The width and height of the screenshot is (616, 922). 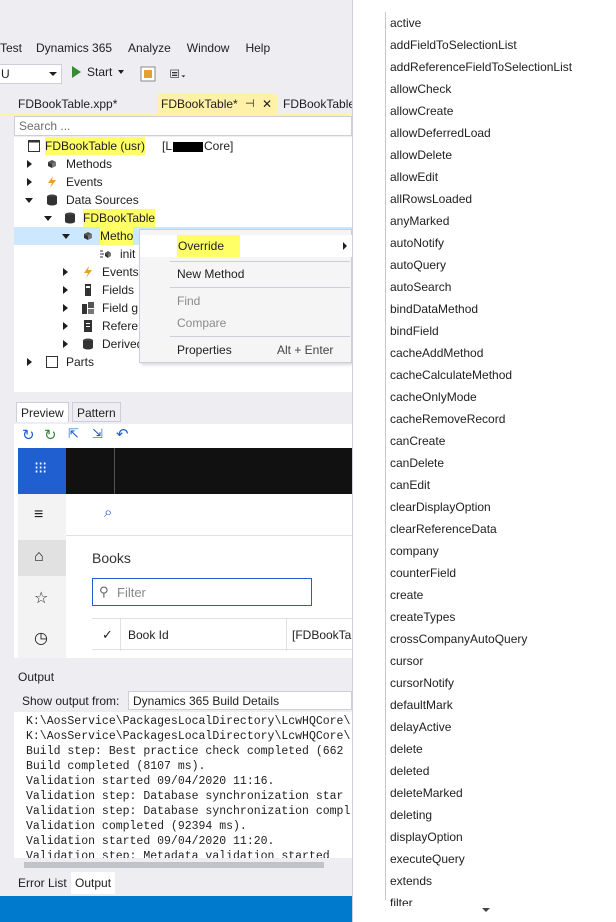 What do you see at coordinates (42, 883) in the screenshot?
I see `tab-error-list: Error List` at bounding box center [42, 883].